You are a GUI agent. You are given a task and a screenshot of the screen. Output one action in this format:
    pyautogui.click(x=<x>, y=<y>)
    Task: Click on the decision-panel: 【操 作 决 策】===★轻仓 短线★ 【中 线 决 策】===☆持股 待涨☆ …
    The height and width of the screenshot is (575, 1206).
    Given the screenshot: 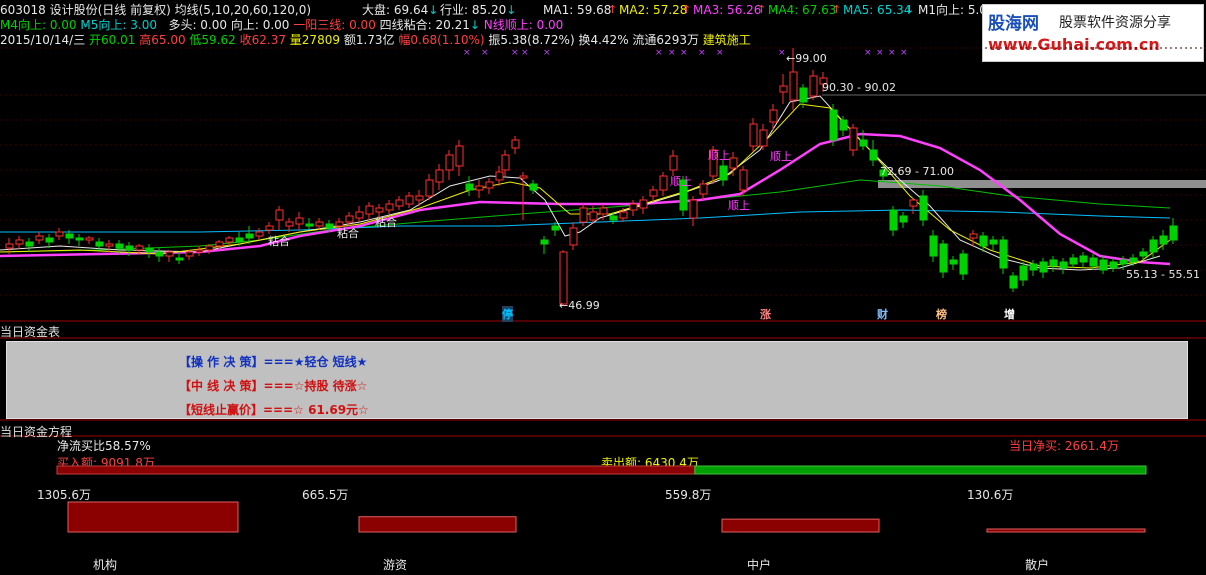 What is the action you would take?
    pyautogui.click(x=597, y=380)
    